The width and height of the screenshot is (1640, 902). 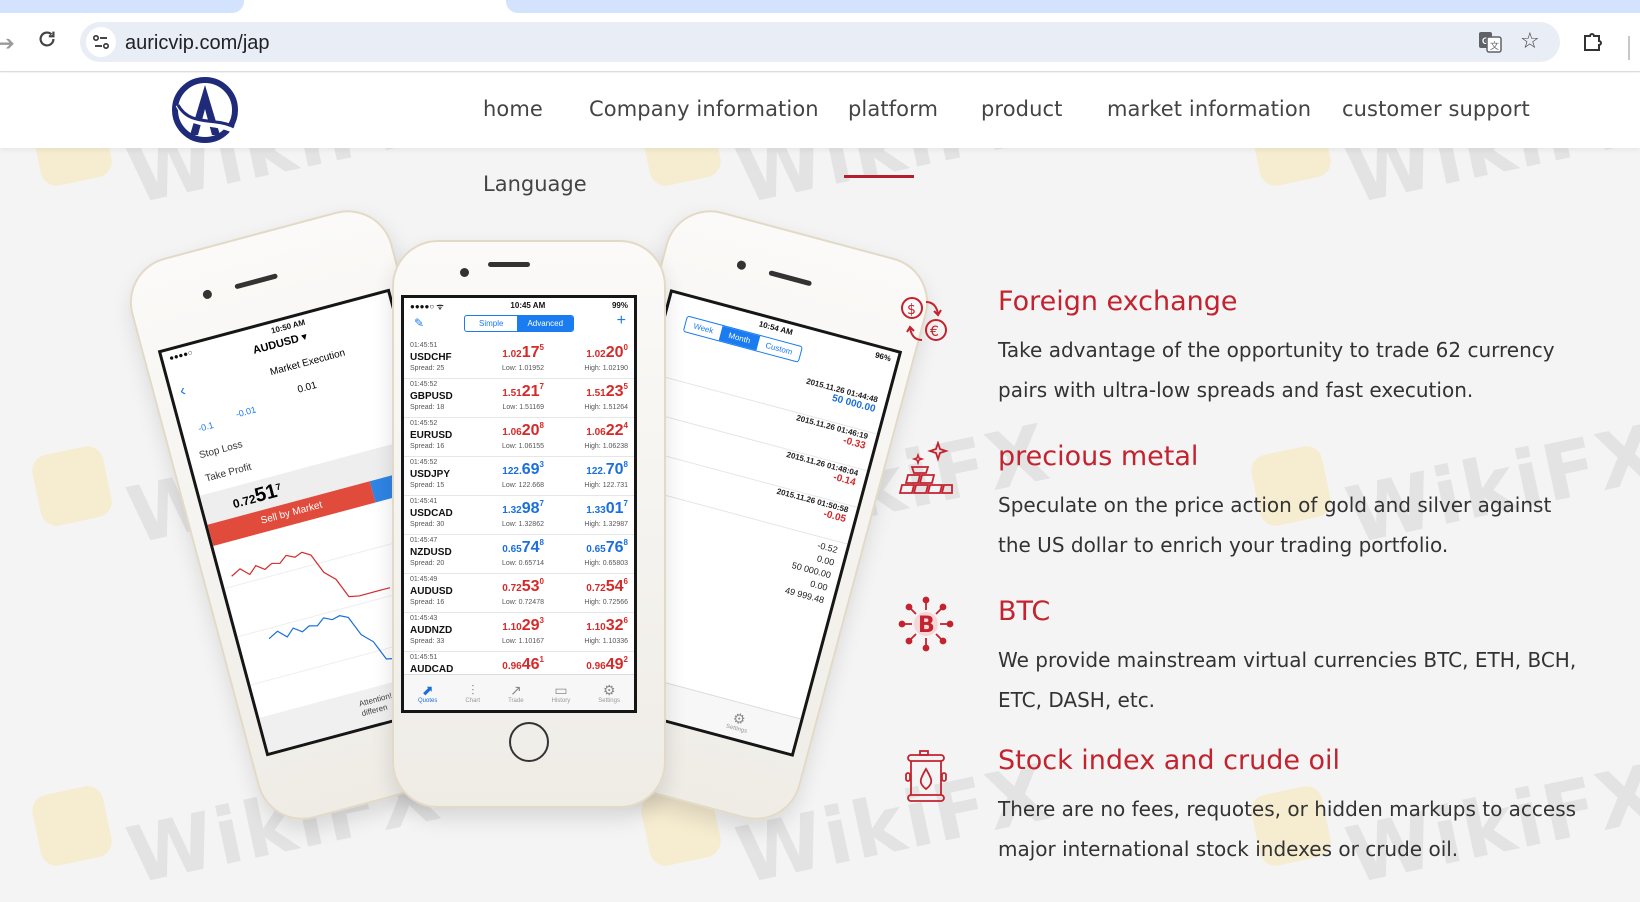 What do you see at coordinates (925, 467) in the screenshot?
I see `gold-bars-icon` at bounding box center [925, 467].